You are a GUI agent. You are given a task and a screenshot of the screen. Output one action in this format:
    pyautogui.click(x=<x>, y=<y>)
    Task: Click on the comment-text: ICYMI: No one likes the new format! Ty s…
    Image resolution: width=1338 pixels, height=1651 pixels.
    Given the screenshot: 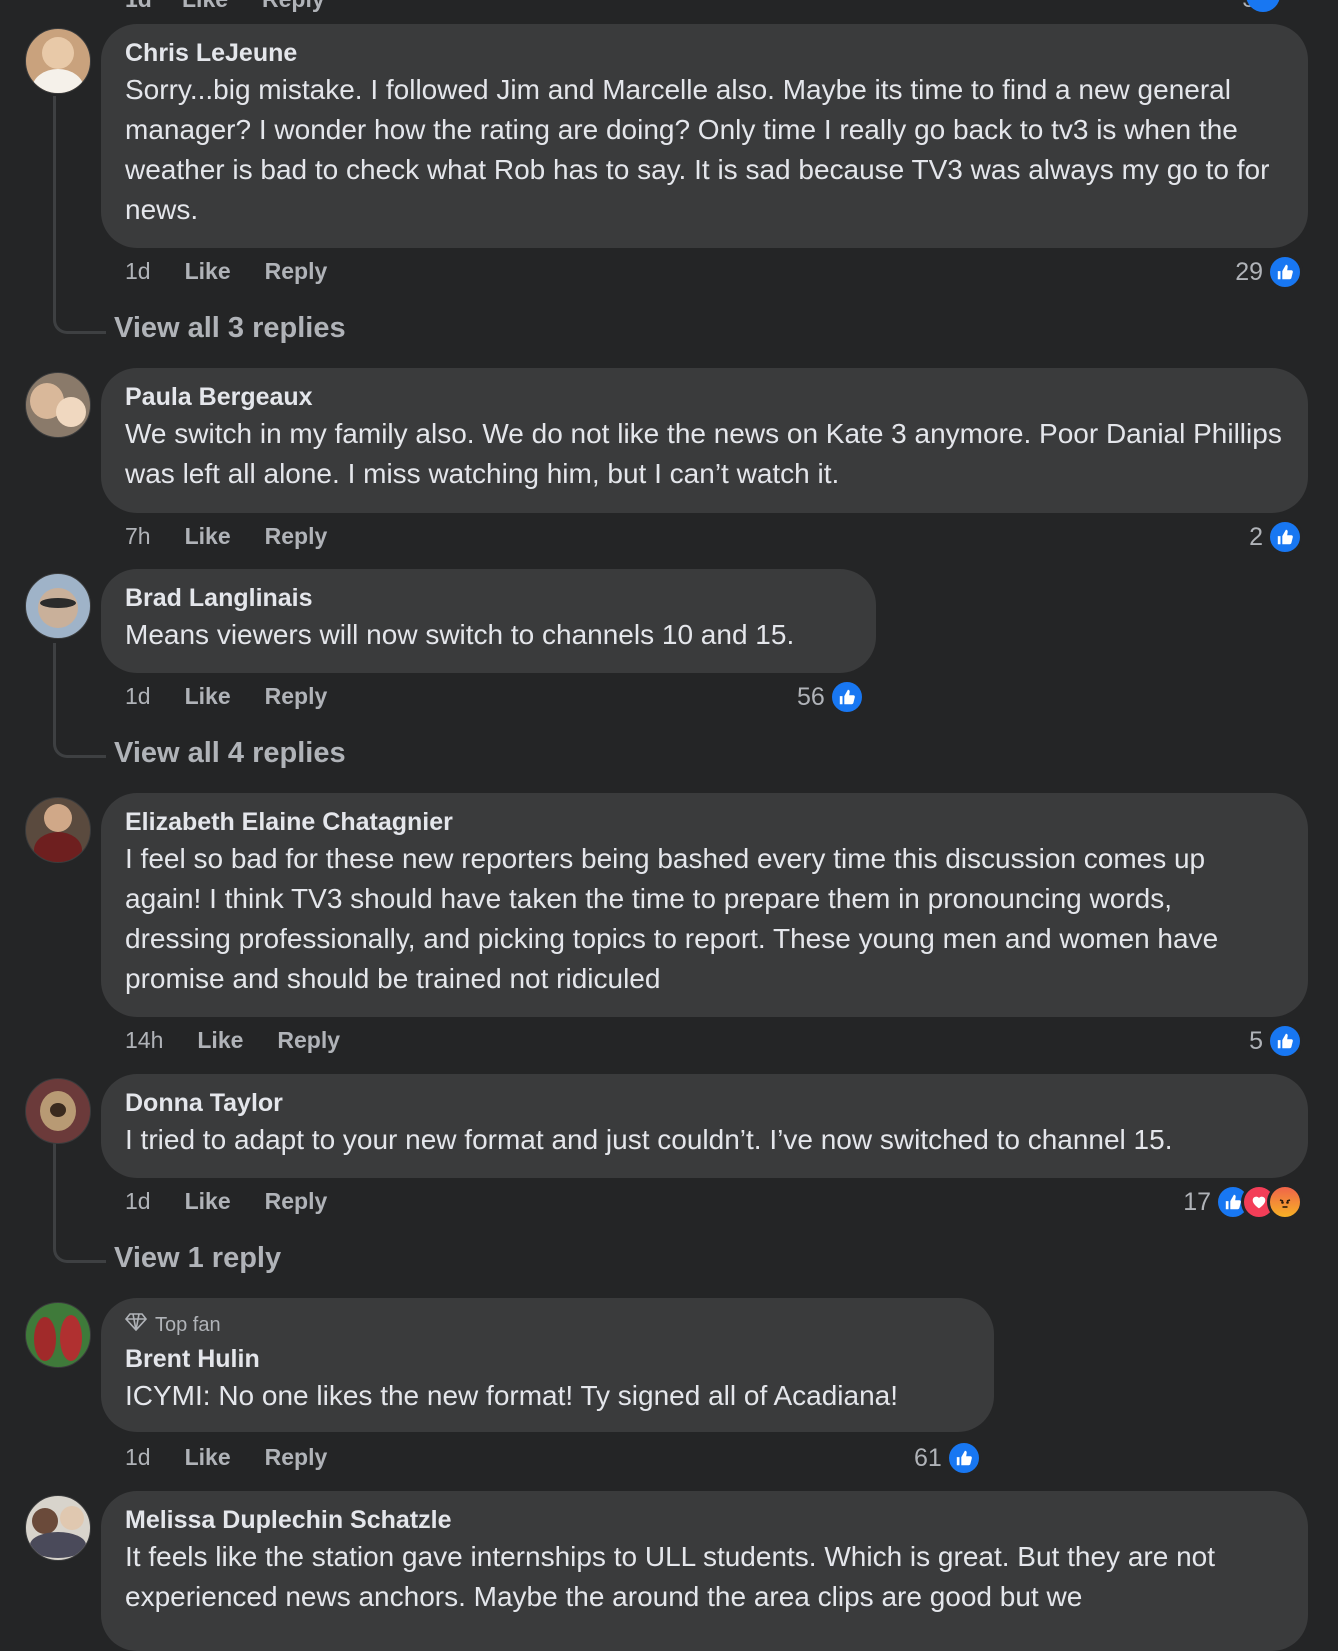 What is the action you would take?
    pyautogui.click(x=511, y=1395)
    